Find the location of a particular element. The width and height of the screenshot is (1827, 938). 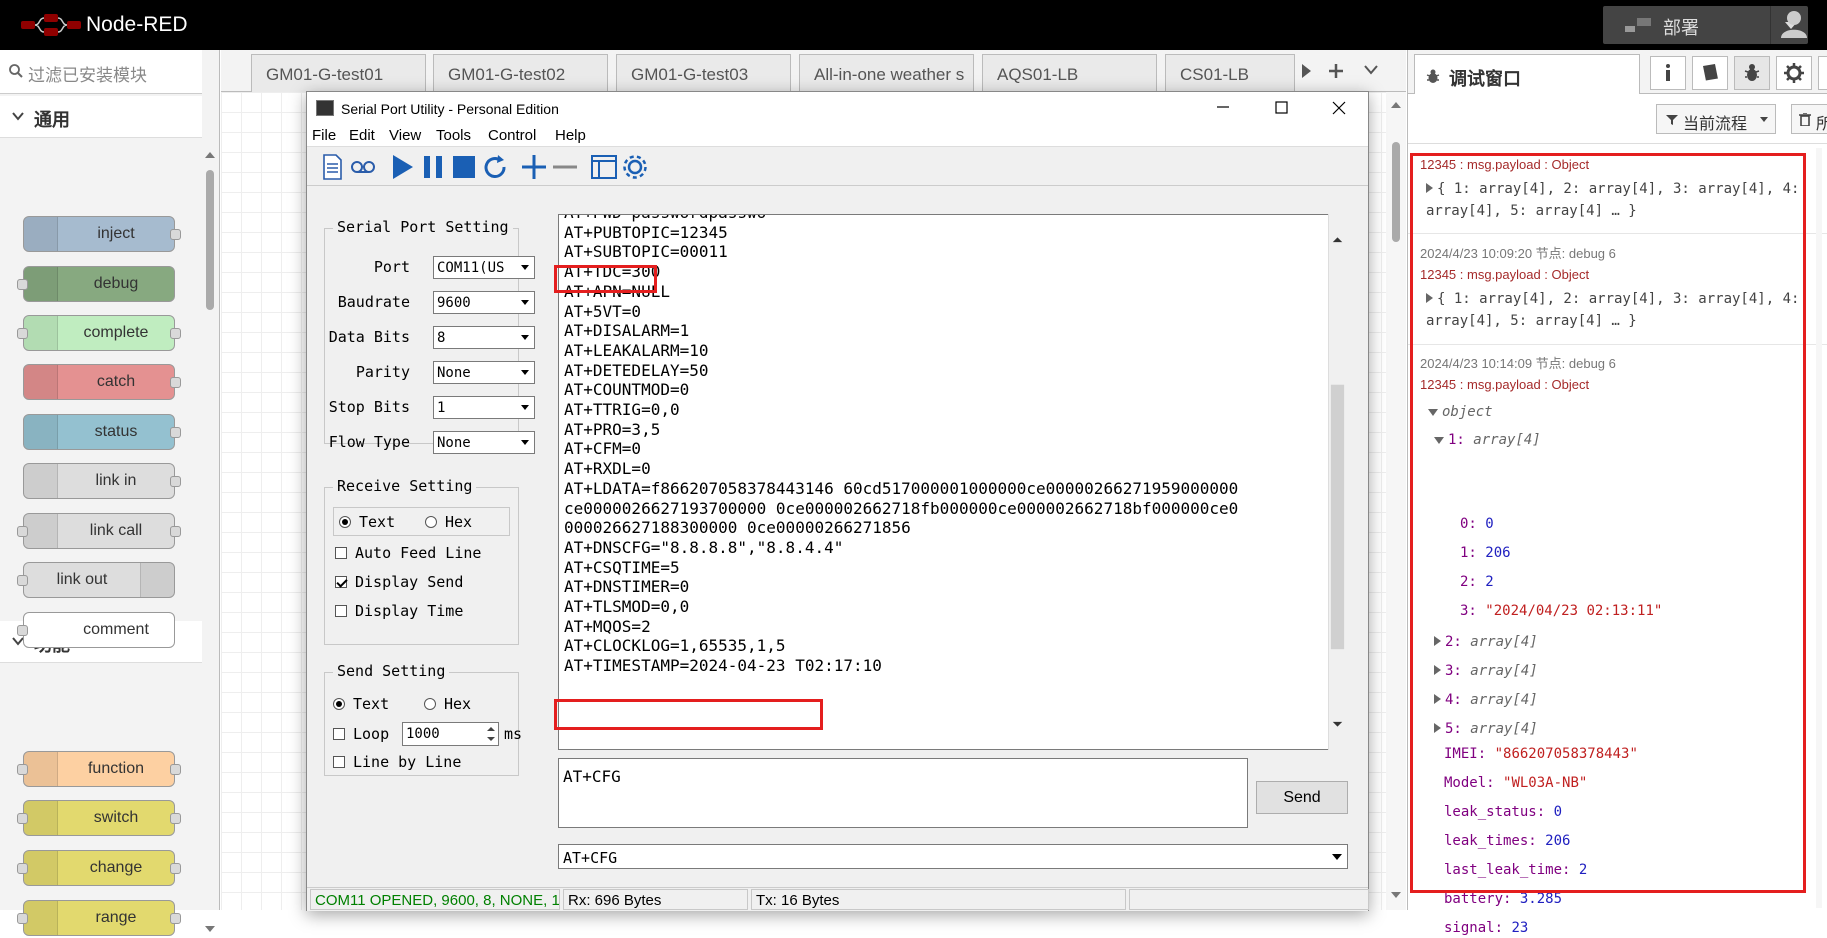

radio-icon is located at coordinates (339, 704).